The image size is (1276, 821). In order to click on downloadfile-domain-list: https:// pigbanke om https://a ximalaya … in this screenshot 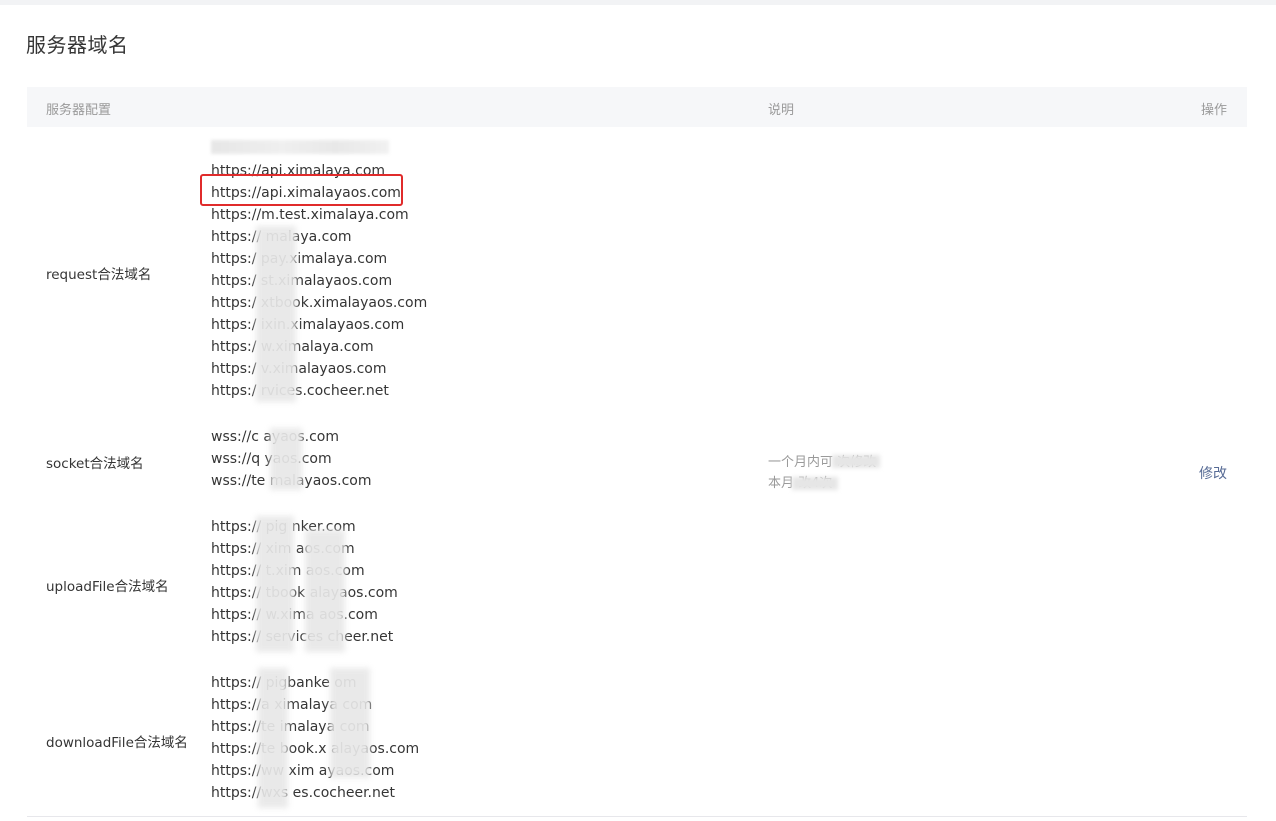, I will do `click(315, 738)`.